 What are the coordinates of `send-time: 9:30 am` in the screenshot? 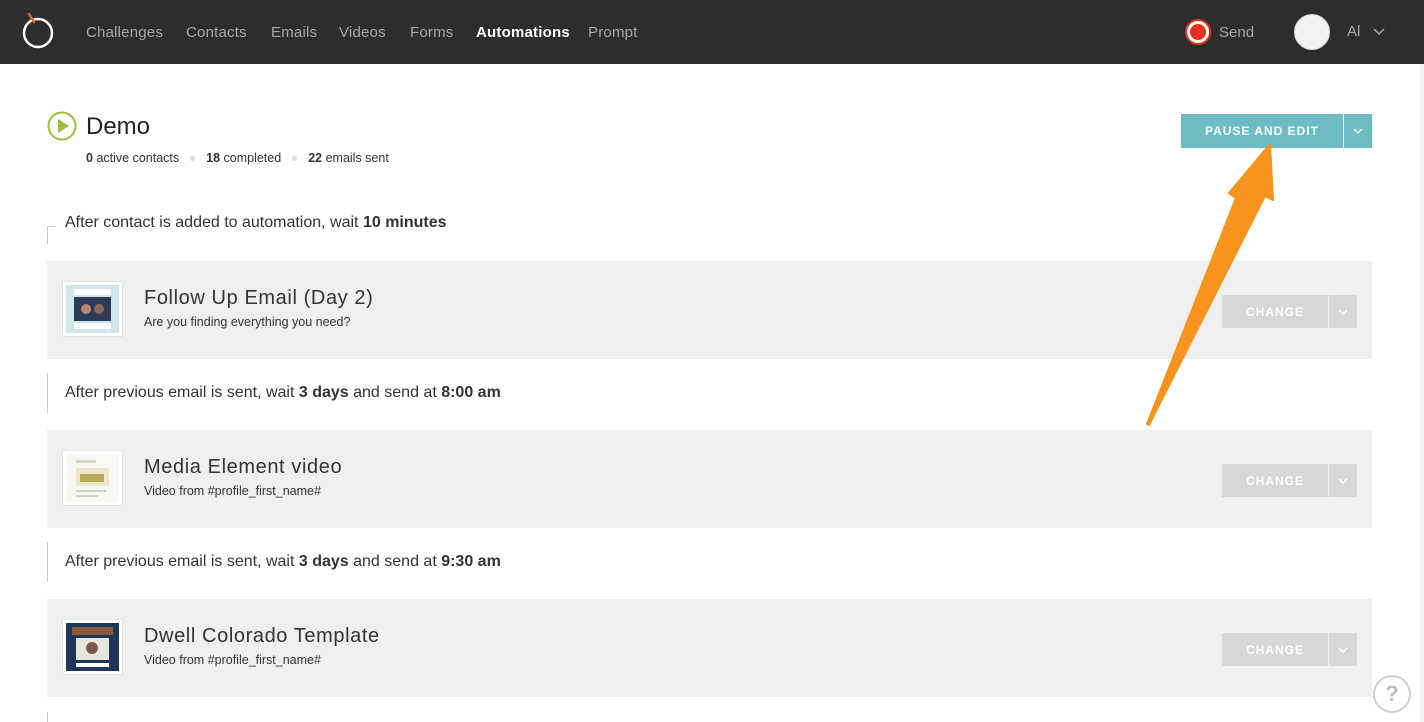 It's located at (471, 561).